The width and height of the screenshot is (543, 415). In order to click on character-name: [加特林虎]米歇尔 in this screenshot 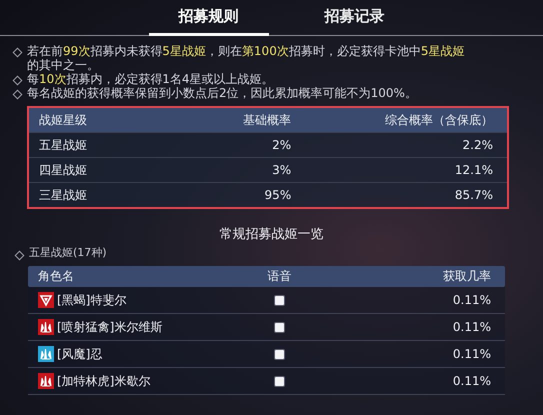, I will do `click(103, 381)`.